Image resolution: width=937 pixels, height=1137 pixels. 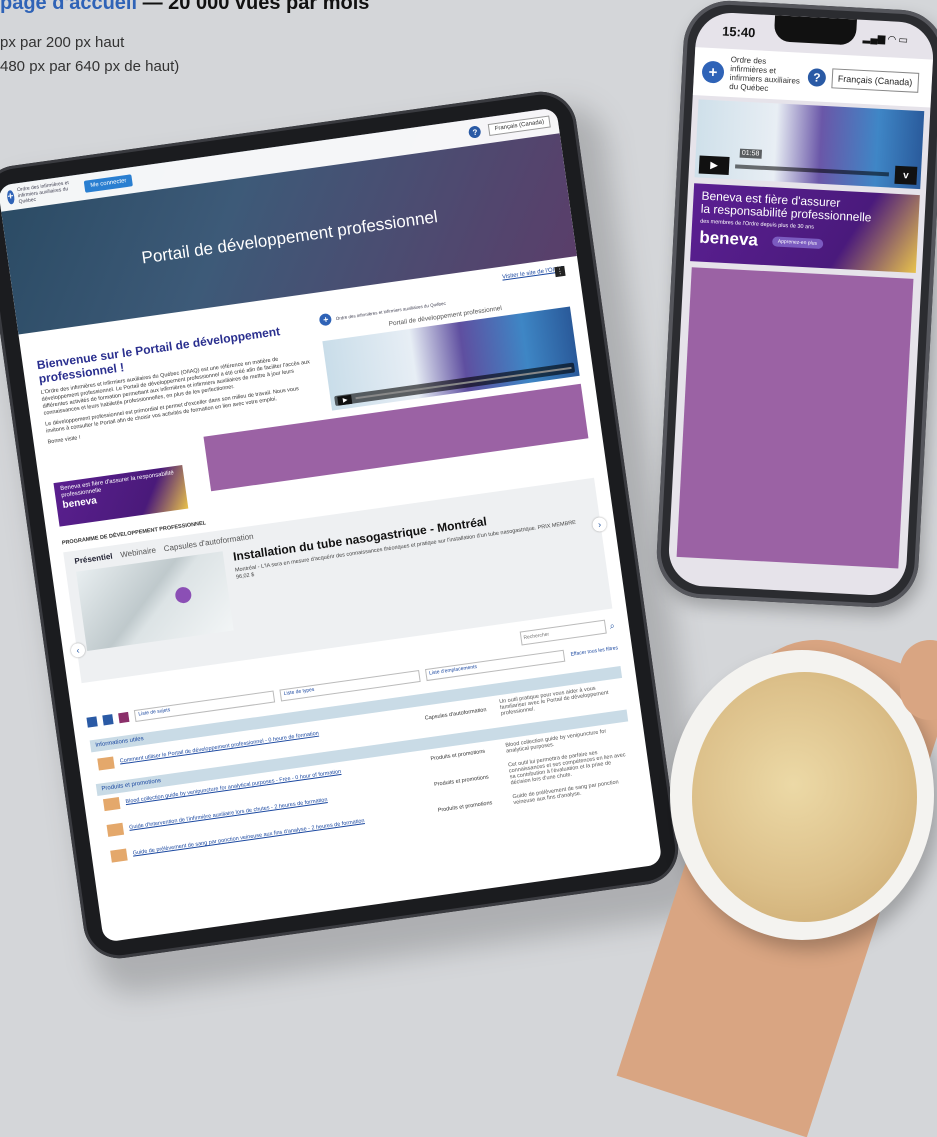 What do you see at coordinates (62, 42) in the screenshot?
I see `spec-line-1: px par 200 px haut` at bounding box center [62, 42].